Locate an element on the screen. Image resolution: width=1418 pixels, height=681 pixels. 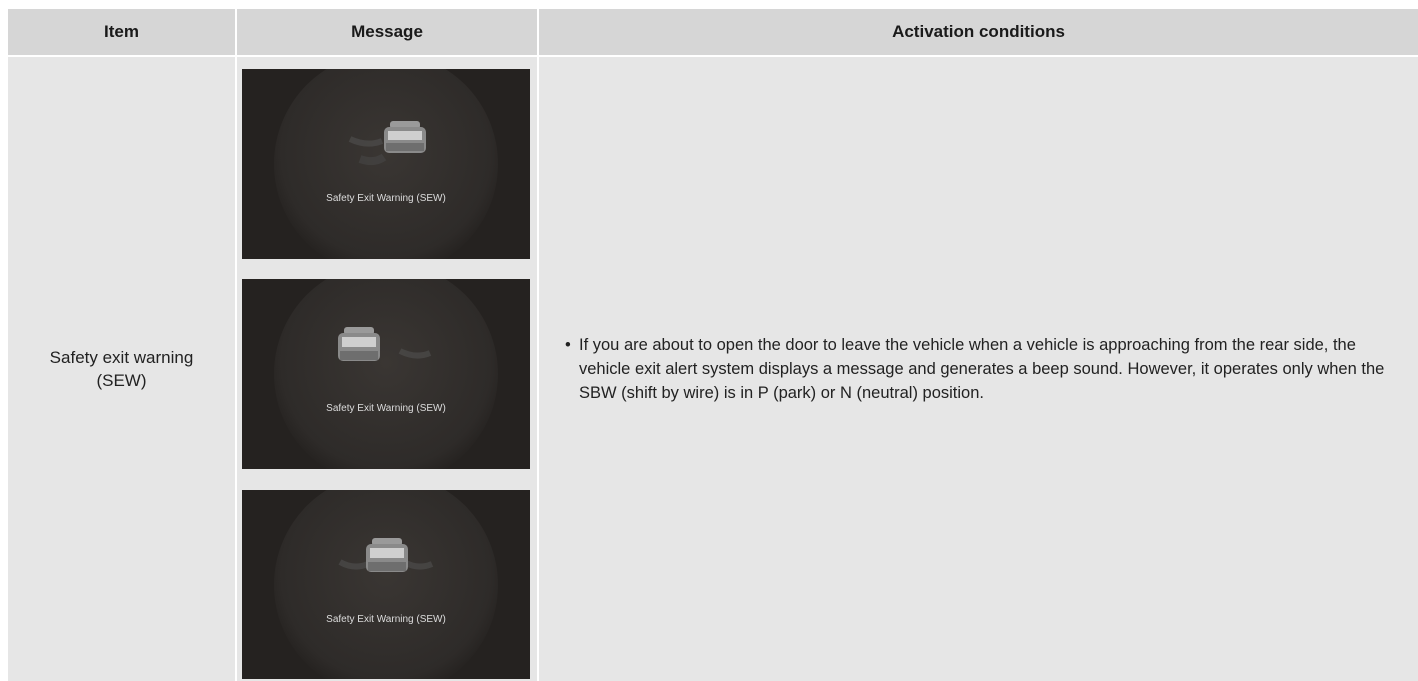
message-screen-1: Safety Exit Warning (SEW) is located at coordinates (386, 164).